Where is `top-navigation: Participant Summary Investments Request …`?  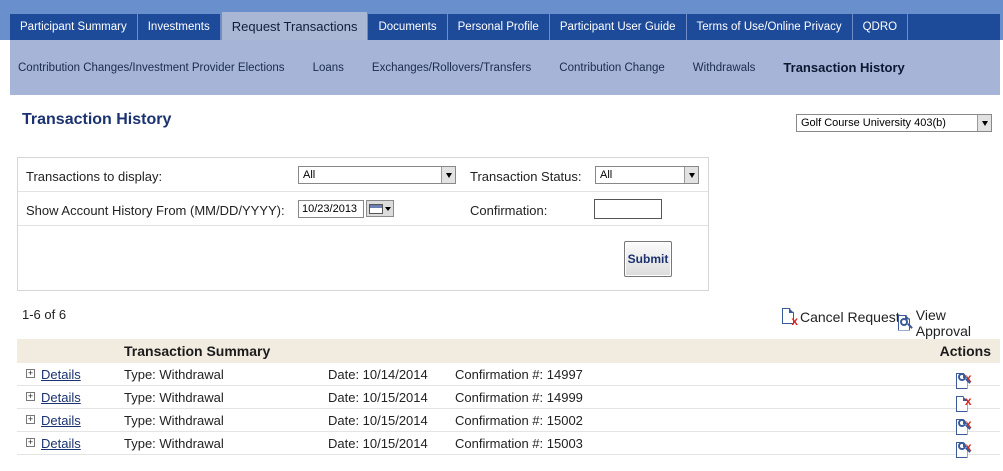 top-navigation: Participant Summary Investments Request … is located at coordinates (501, 20).